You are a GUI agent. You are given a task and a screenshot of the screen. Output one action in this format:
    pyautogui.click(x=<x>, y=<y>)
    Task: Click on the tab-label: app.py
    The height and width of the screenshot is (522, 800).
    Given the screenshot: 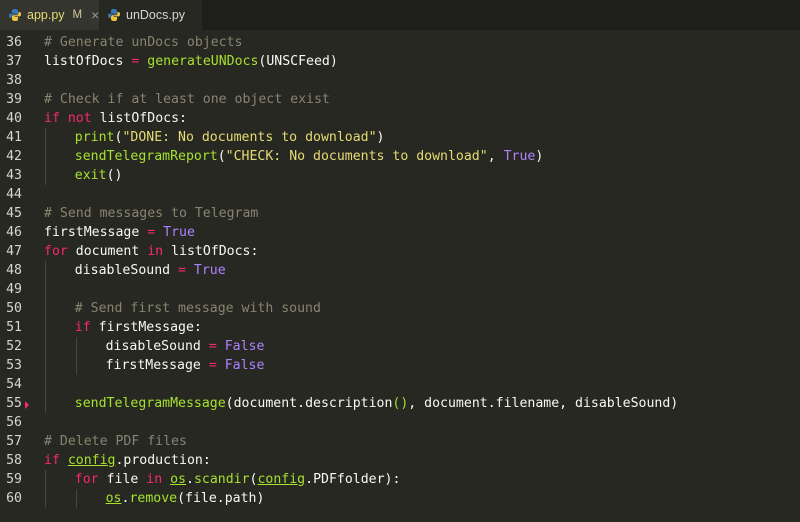 What is the action you would take?
    pyautogui.click(x=46, y=15)
    